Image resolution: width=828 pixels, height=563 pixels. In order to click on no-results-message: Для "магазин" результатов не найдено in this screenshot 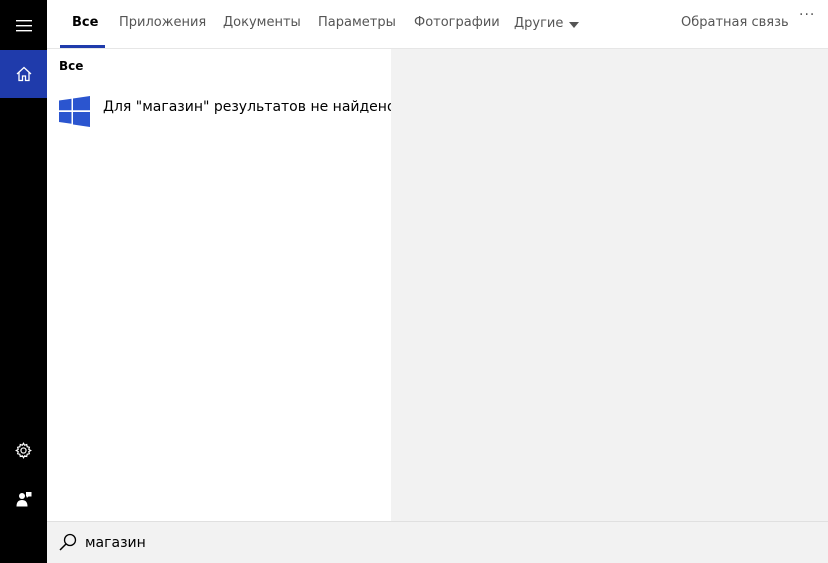, I will do `click(249, 107)`.